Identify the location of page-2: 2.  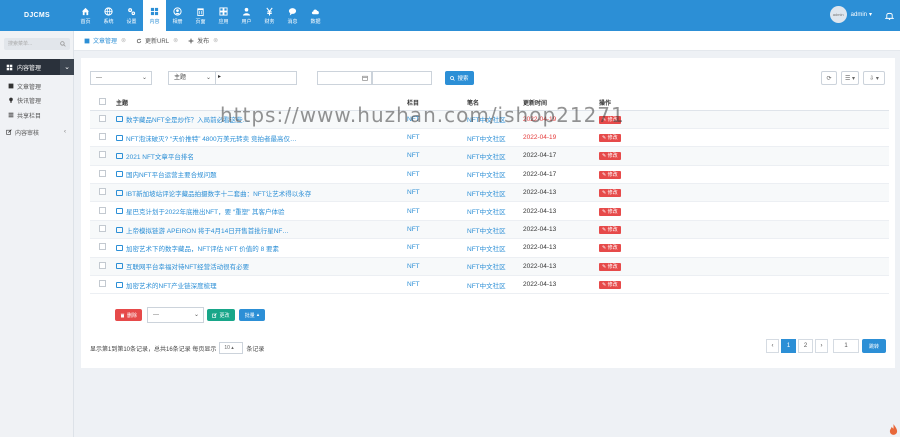
(805, 346).